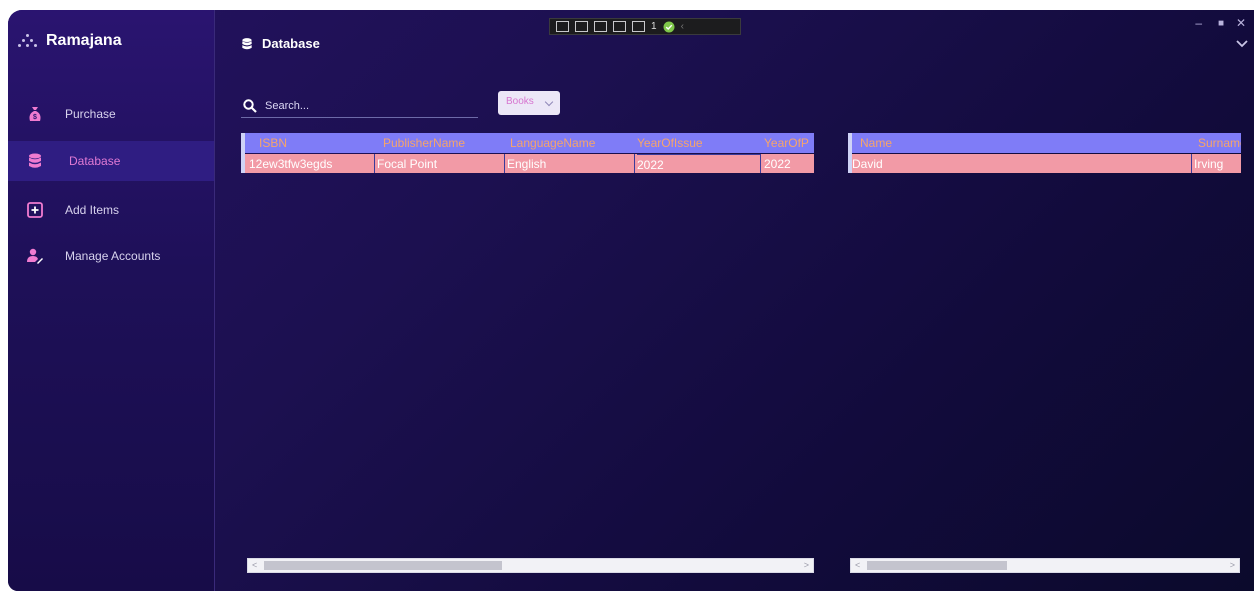 The width and height of the screenshot is (1254, 591). What do you see at coordinates (789, 143) in the screenshot?
I see `column-header: YearOfP` at bounding box center [789, 143].